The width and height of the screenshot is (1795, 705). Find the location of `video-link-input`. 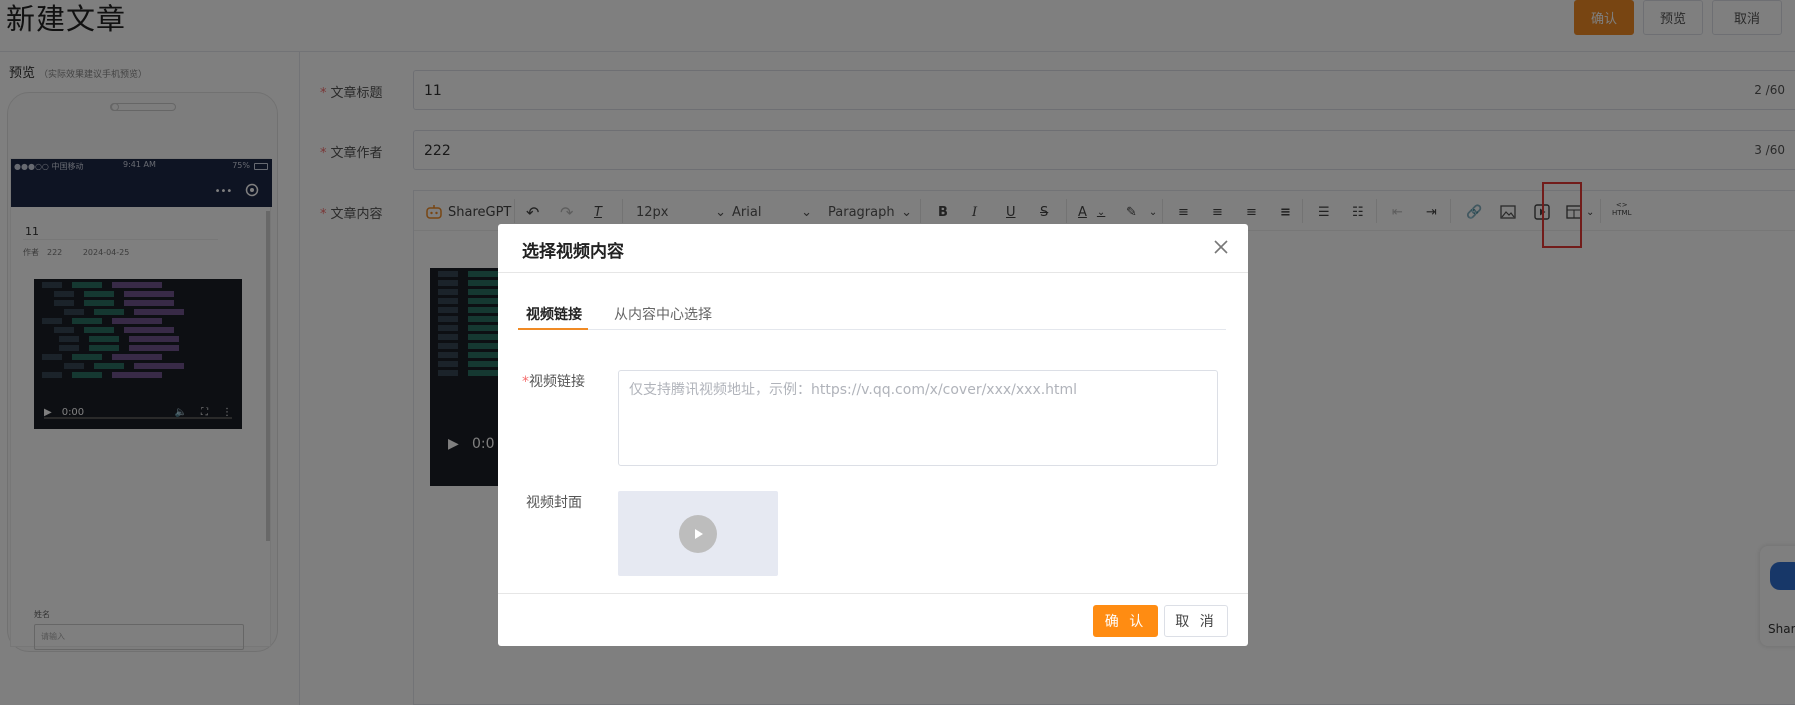

video-link-input is located at coordinates (918, 418).